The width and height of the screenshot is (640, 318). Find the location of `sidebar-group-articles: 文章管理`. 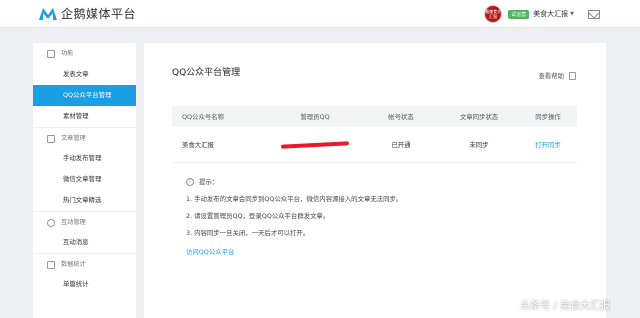

sidebar-group-articles: 文章管理 is located at coordinates (84, 137).